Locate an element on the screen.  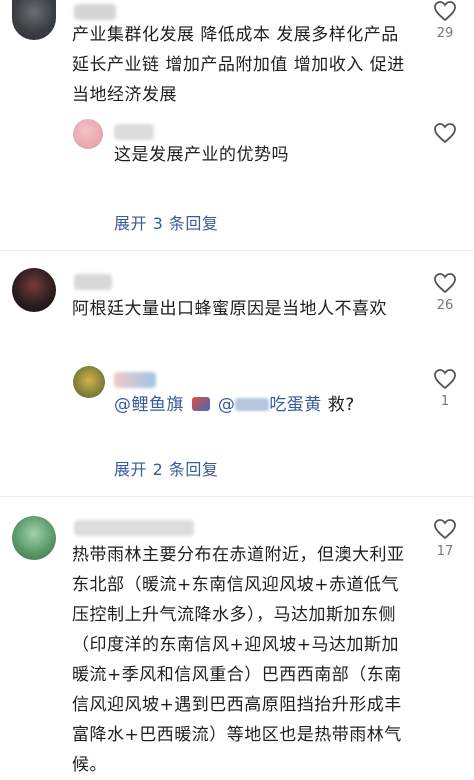
like-button: 17 is located at coordinates (445, 538).